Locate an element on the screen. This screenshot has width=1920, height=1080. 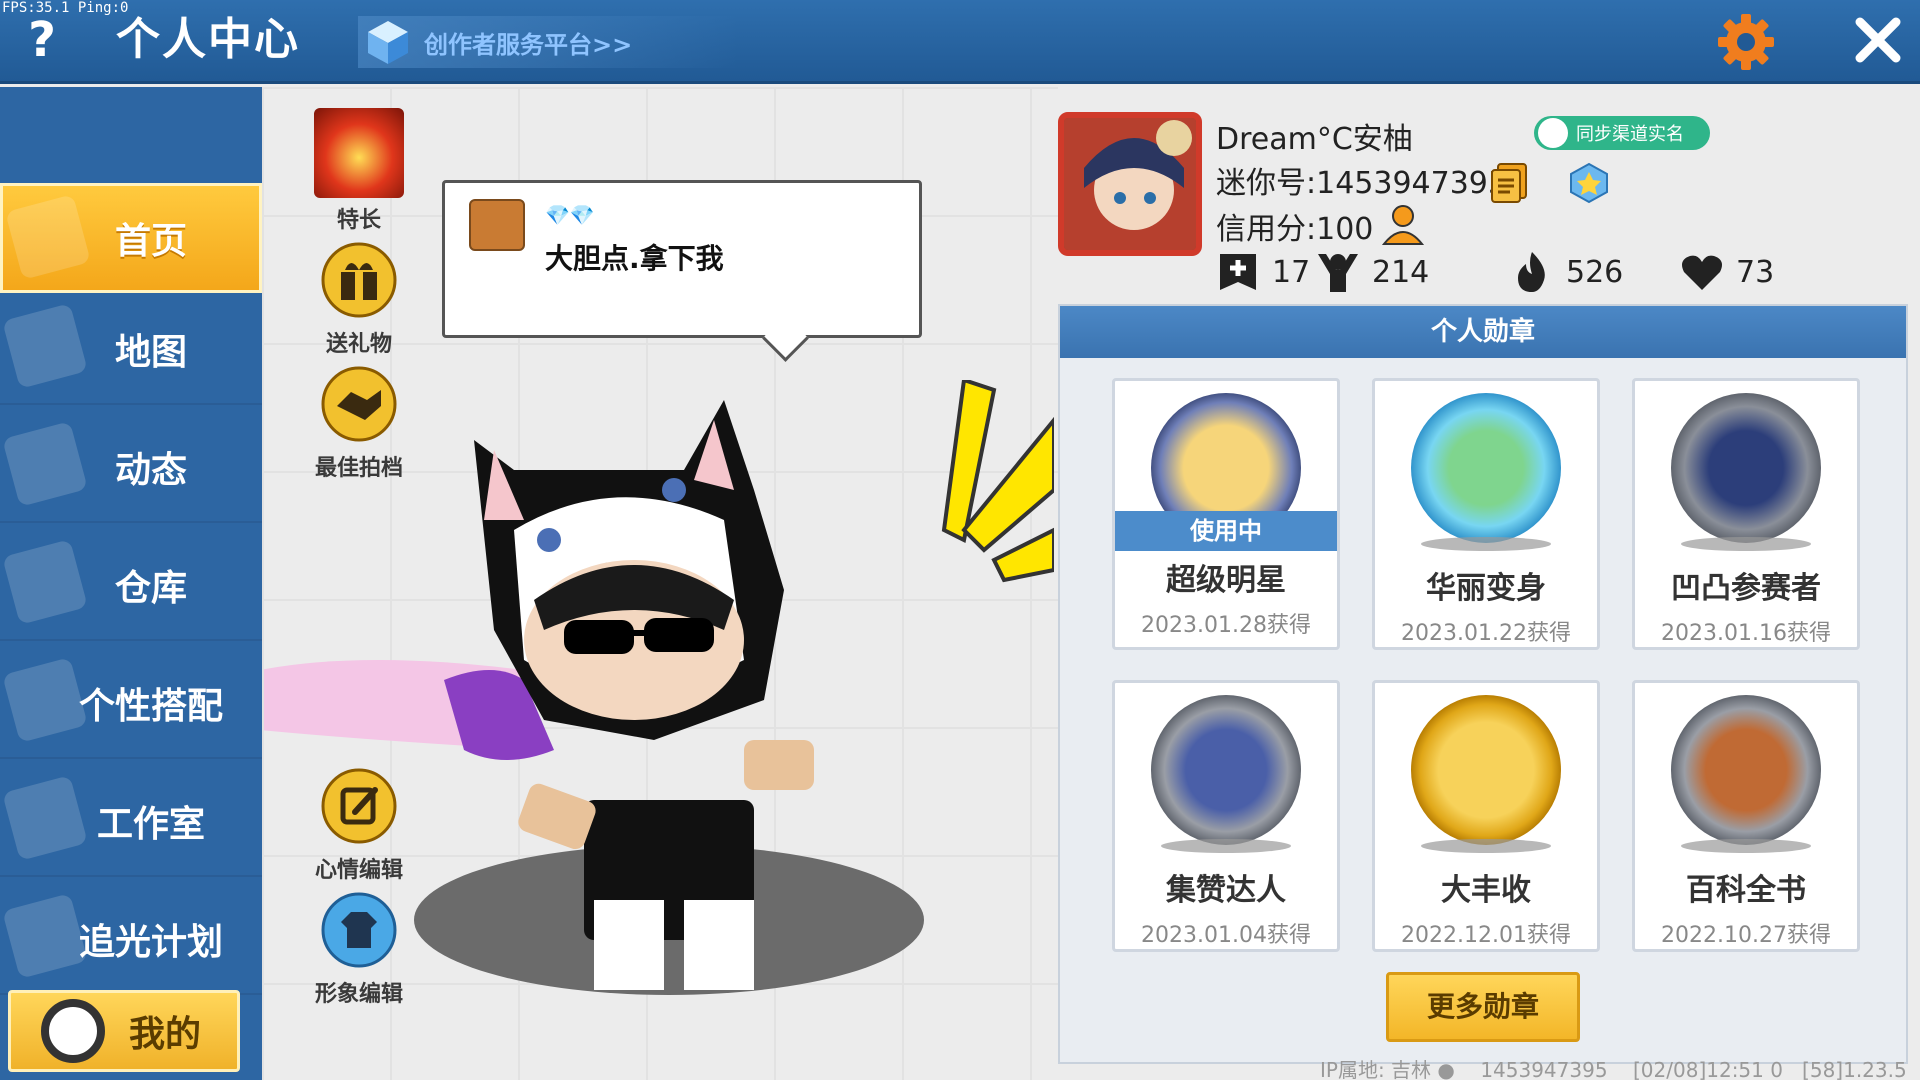
popularity-count: 526 is located at coordinates (1595, 272).